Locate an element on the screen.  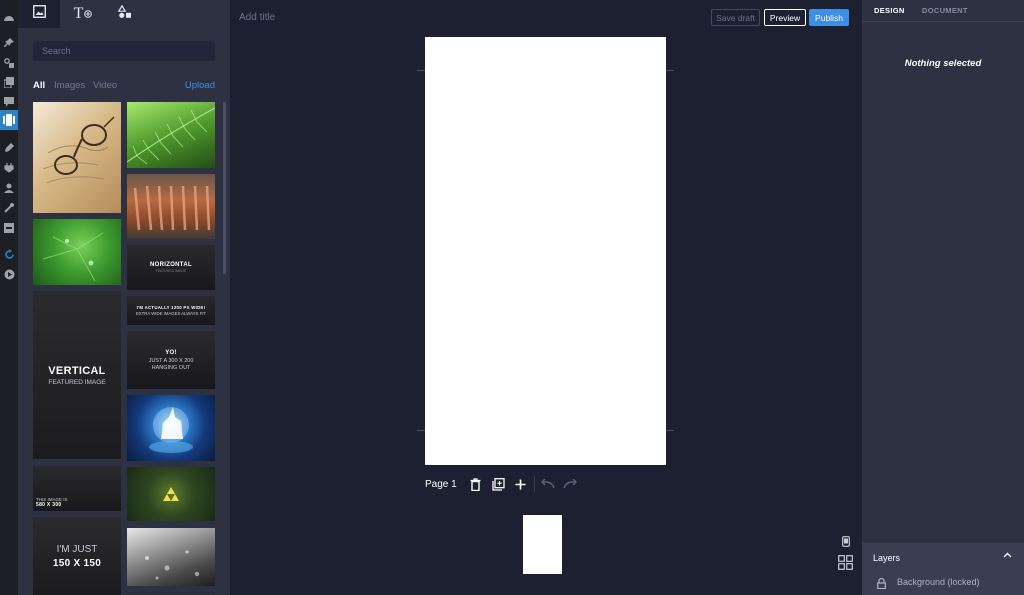
leaf-illustration is located at coordinates (73, 257).